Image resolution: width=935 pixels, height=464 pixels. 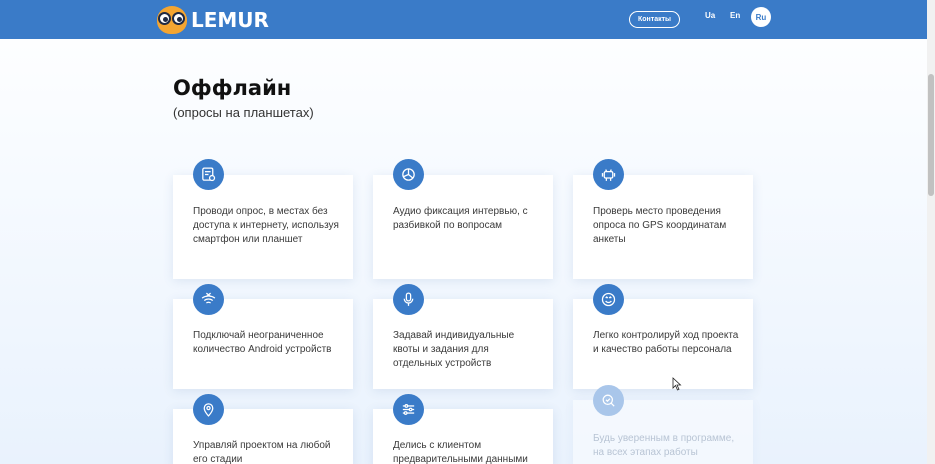 I want to click on microphone-icon, so click(x=408, y=299).